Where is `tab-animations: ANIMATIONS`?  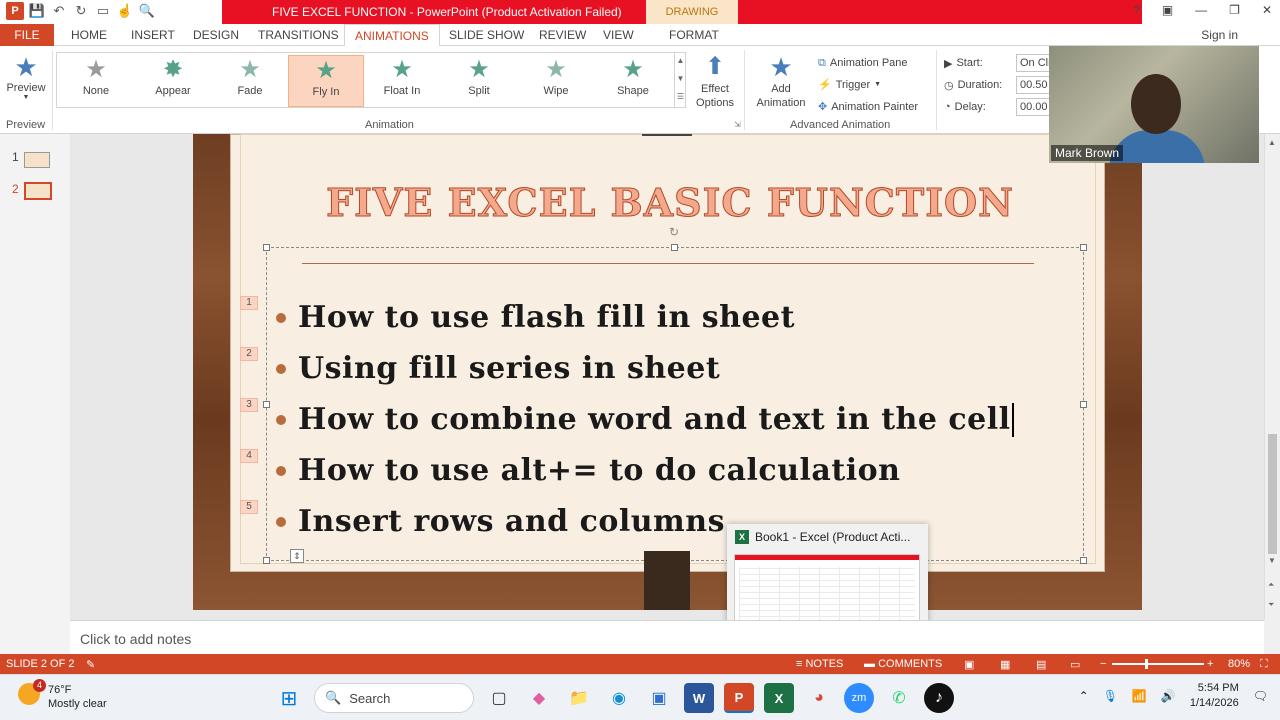 tab-animations: ANIMATIONS is located at coordinates (392, 35).